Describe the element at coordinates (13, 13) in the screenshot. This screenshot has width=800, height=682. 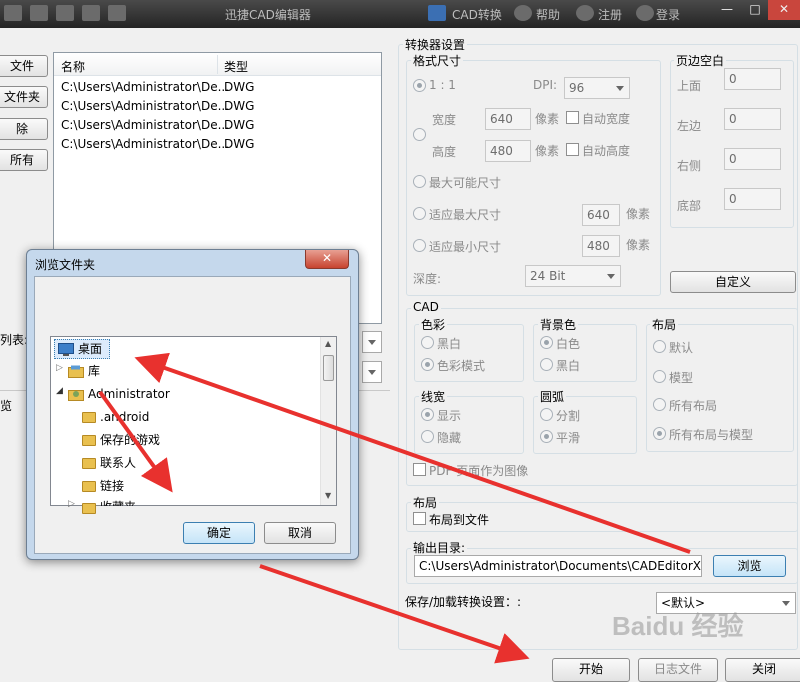
I see `menu-icon` at that location.